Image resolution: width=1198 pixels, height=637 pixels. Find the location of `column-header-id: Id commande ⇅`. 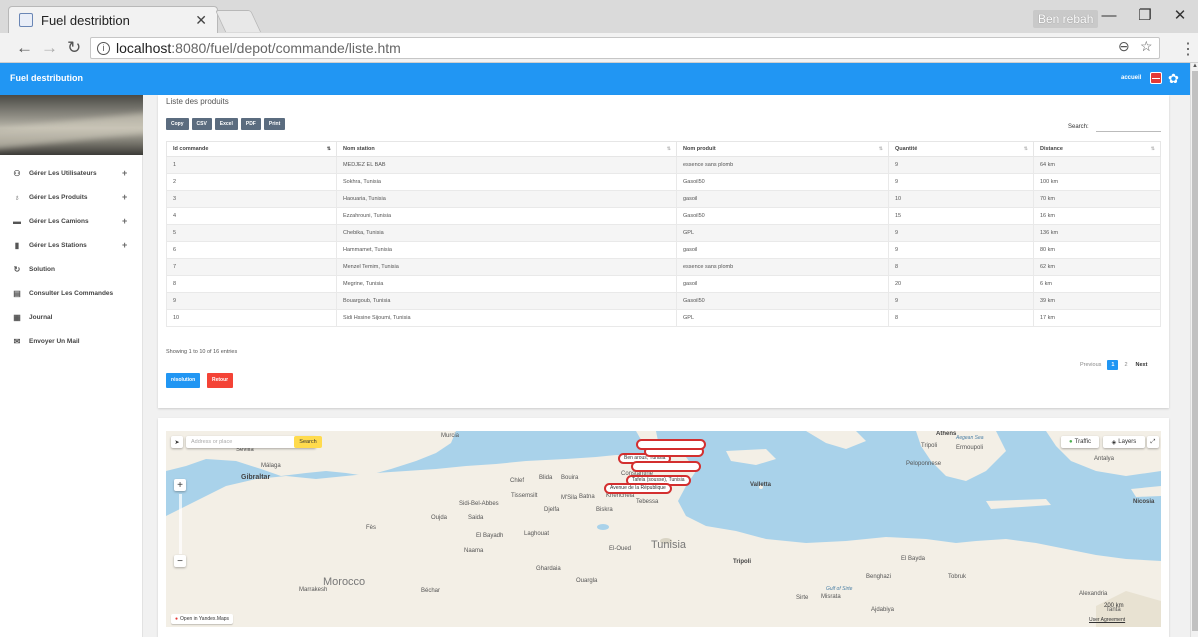

column-header-id: Id commande ⇅ is located at coordinates (251, 149).